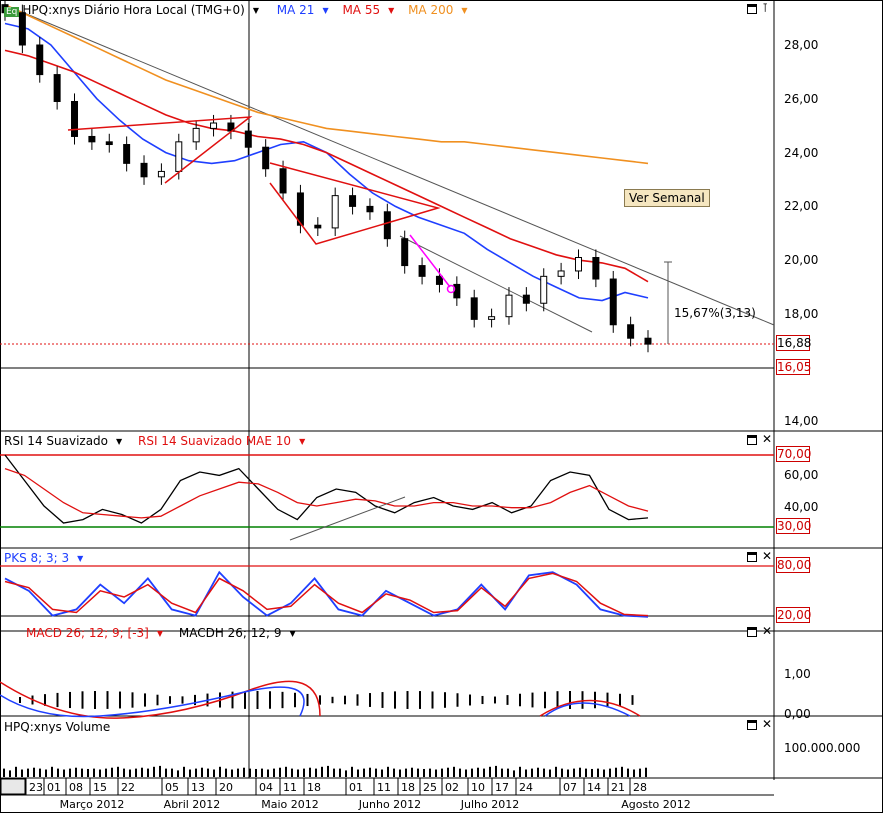 This screenshot has height=813, width=883. What do you see at coordinates (92, 804) in the screenshot?
I see `month-label: Março 2012` at bounding box center [92, 804].